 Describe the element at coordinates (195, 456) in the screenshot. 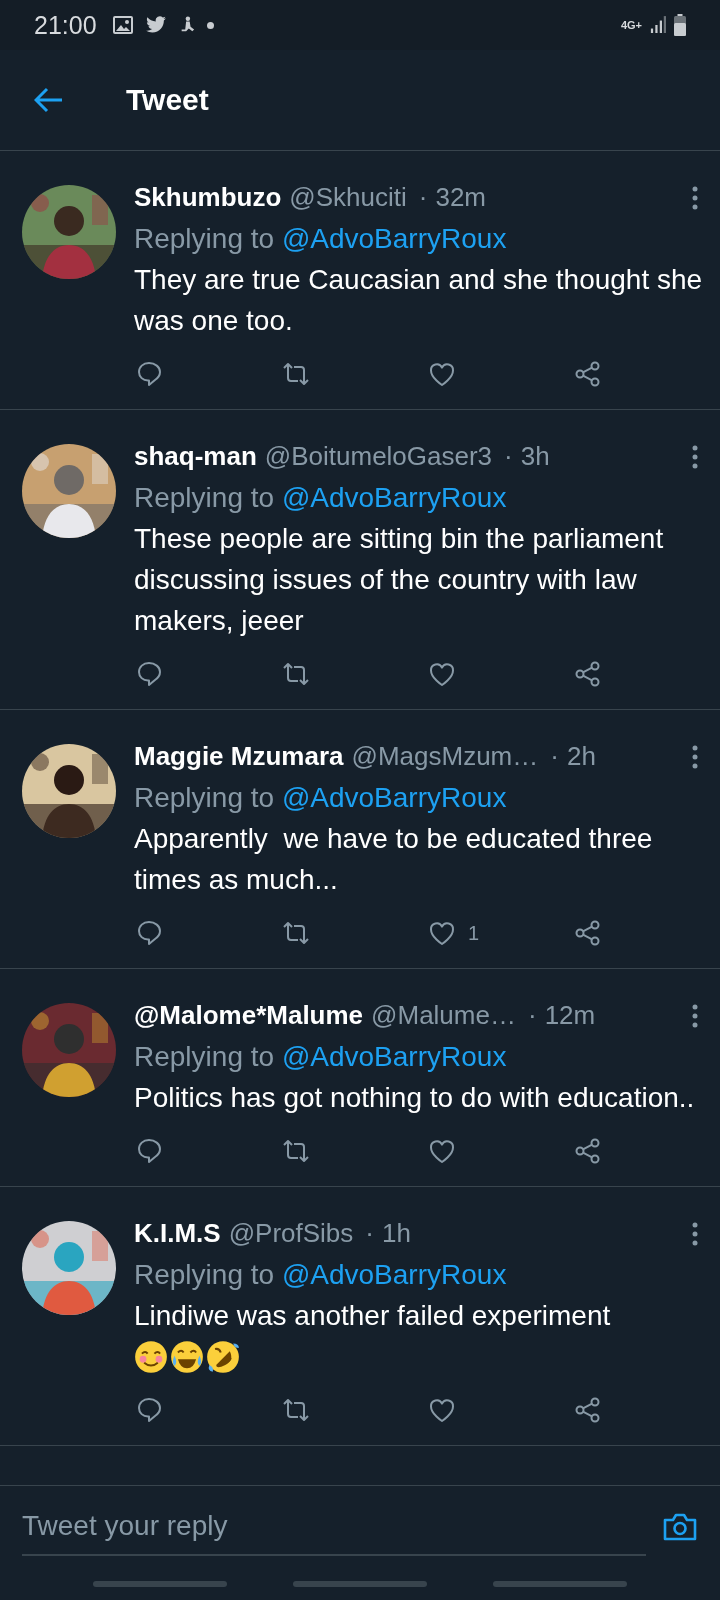

I see `user-name: shaq-man` at that location.